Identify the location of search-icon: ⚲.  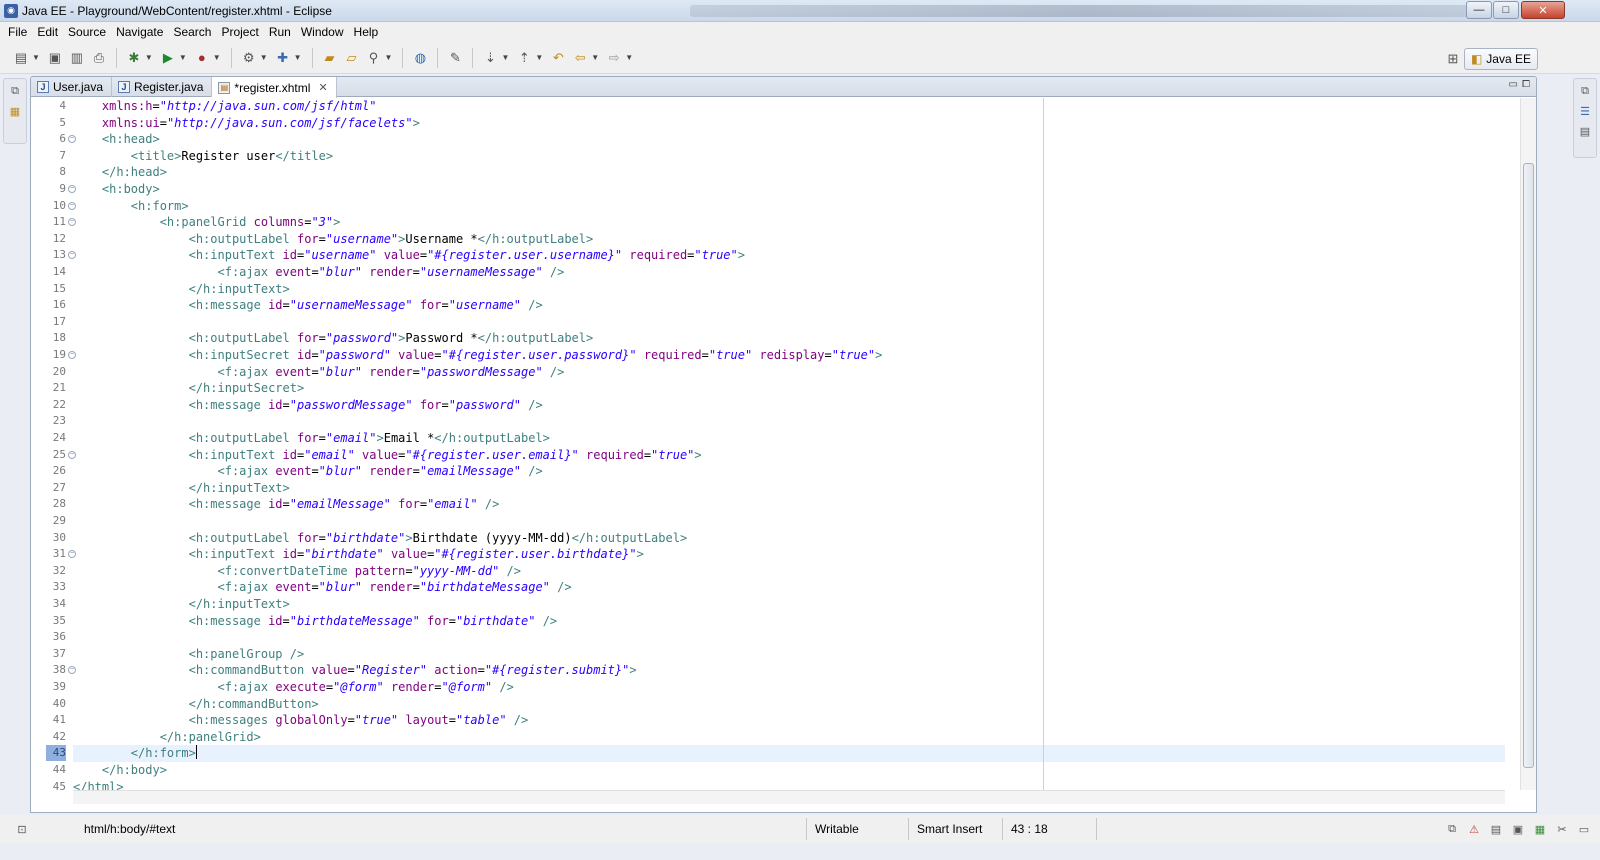
(374, 58).